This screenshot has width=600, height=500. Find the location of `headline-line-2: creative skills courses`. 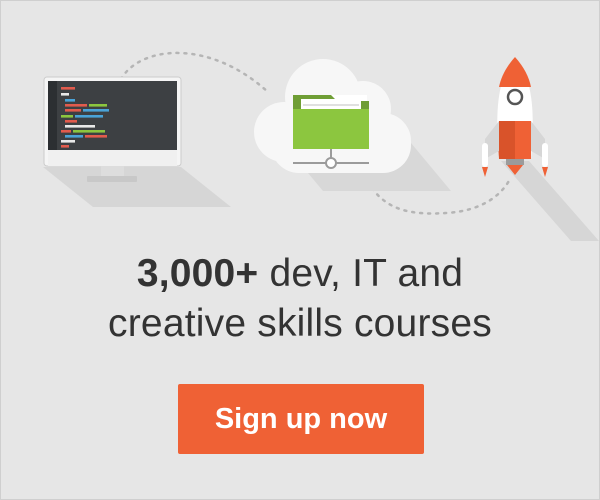

headline-line-2: creative skills courses is located at coordinates (300, 323).